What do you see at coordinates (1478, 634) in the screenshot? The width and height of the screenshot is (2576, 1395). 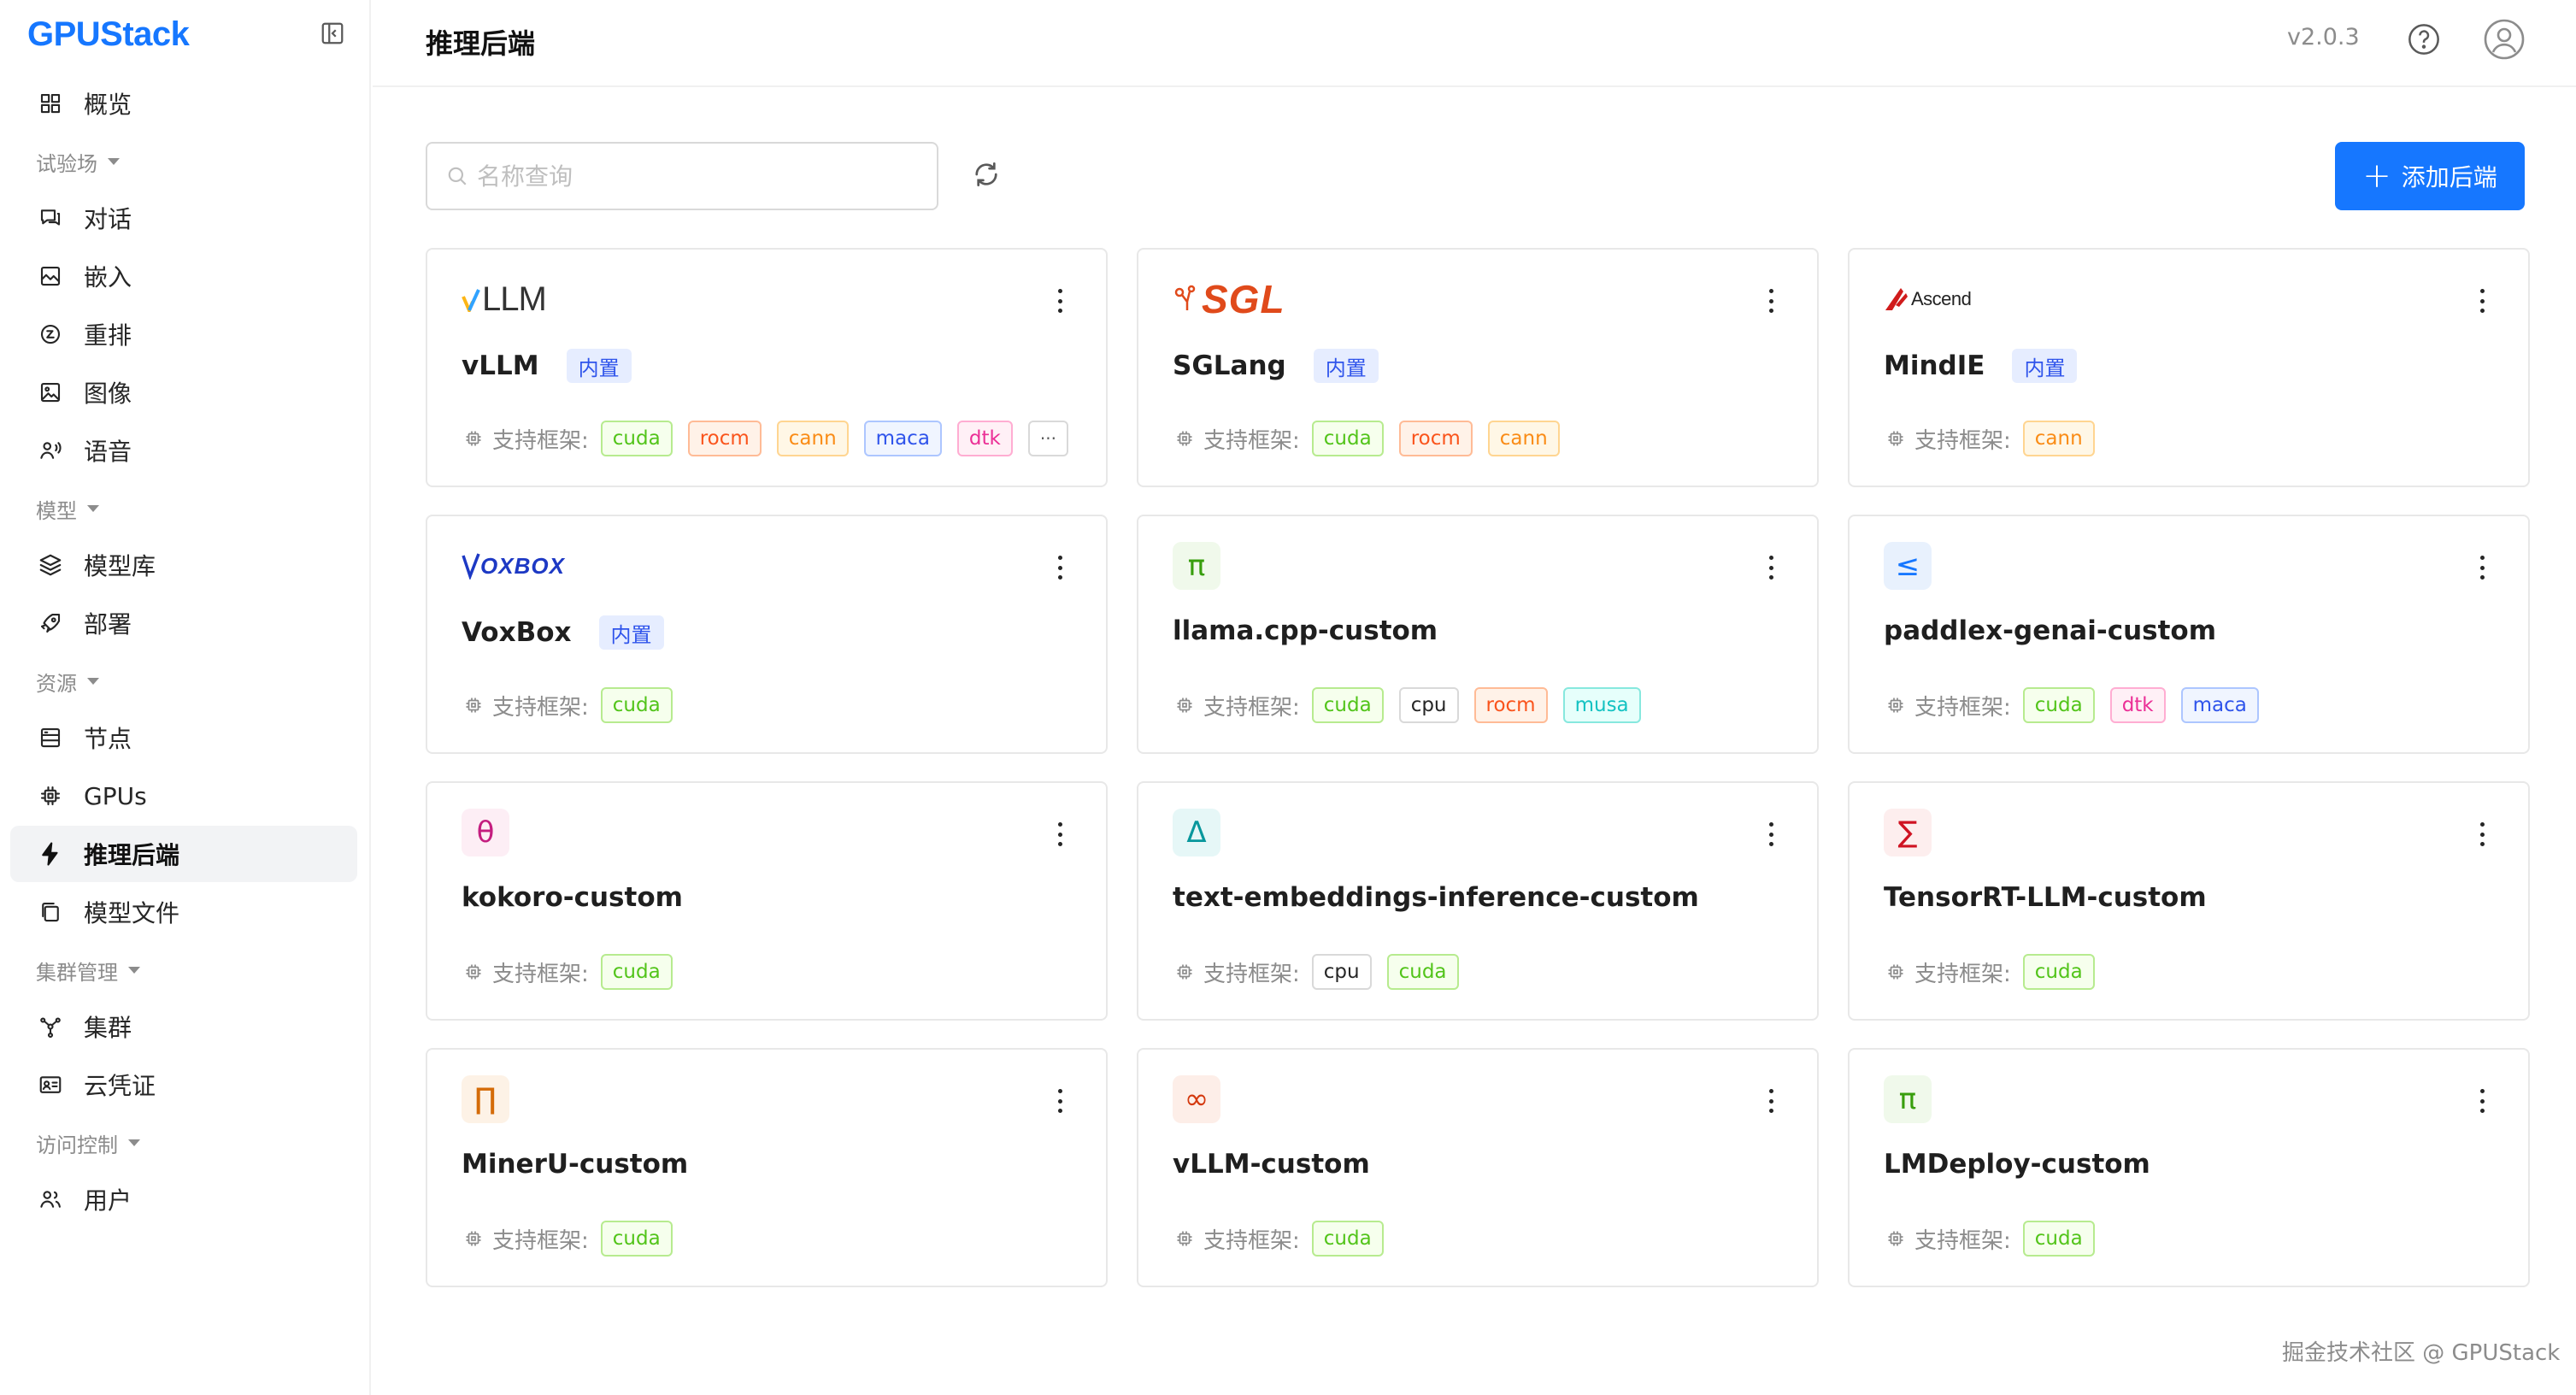 I see `backend-card-llama-cpp-custom: π llama.cpp-custom 支持框架: cuda cpu rocm musa` at bounding box center [1478, 634].